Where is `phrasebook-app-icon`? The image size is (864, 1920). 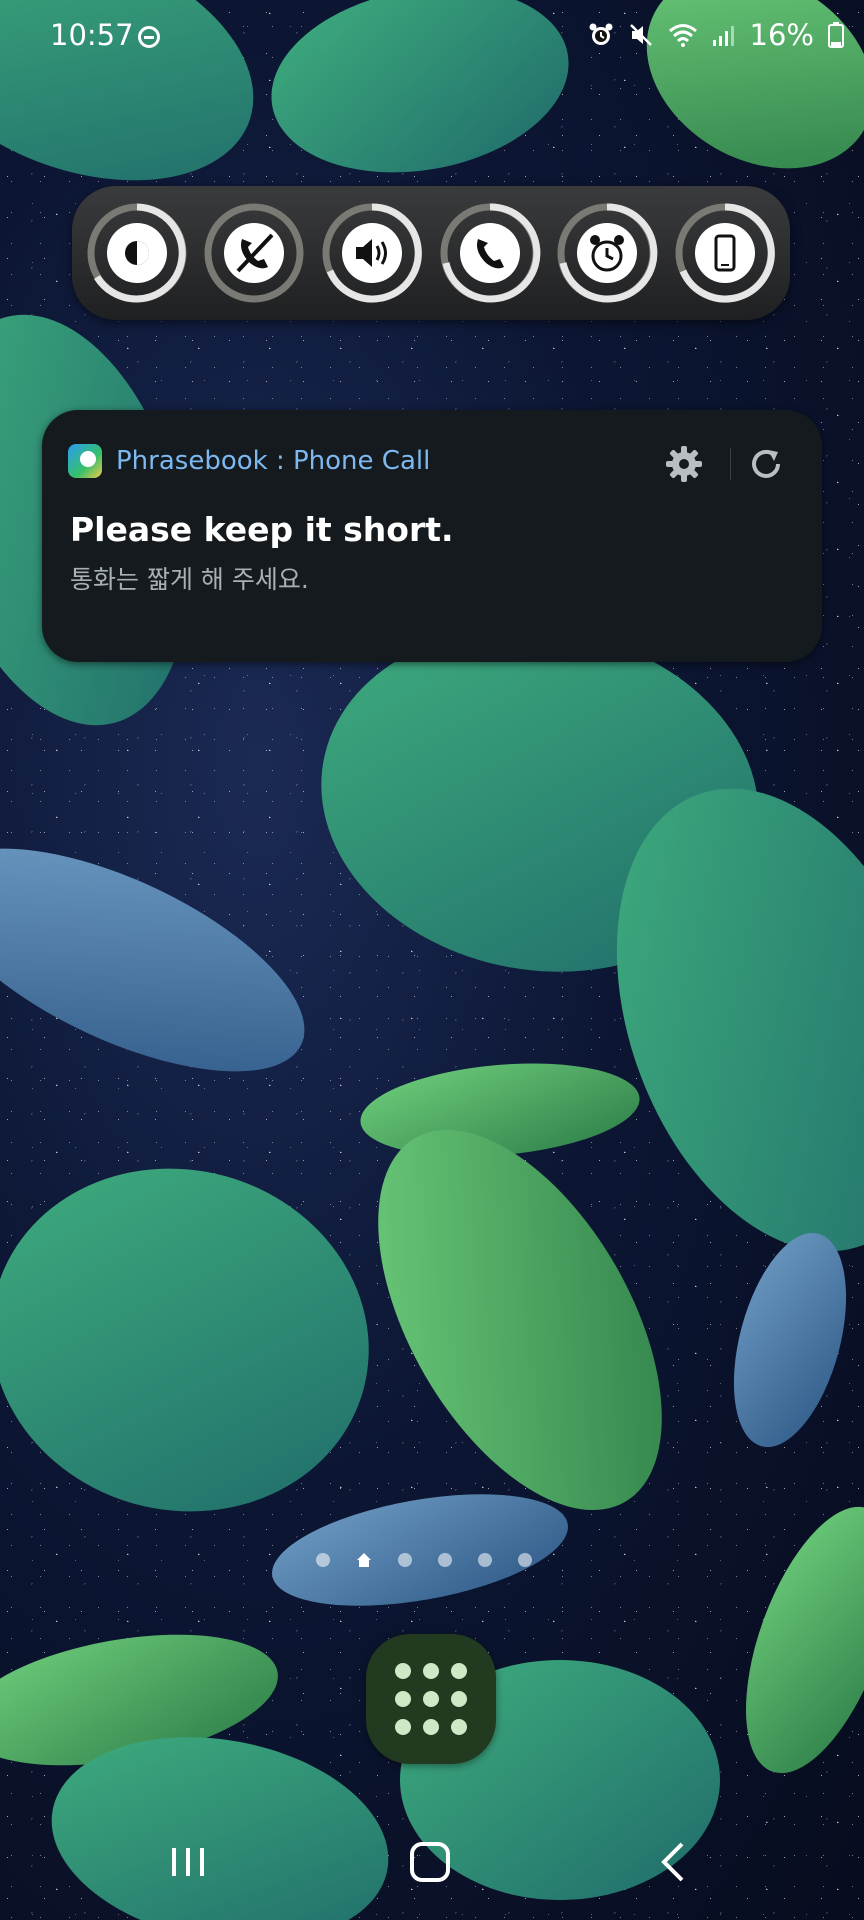
phrasebook-app-icon is located at coordinates (85, 461).